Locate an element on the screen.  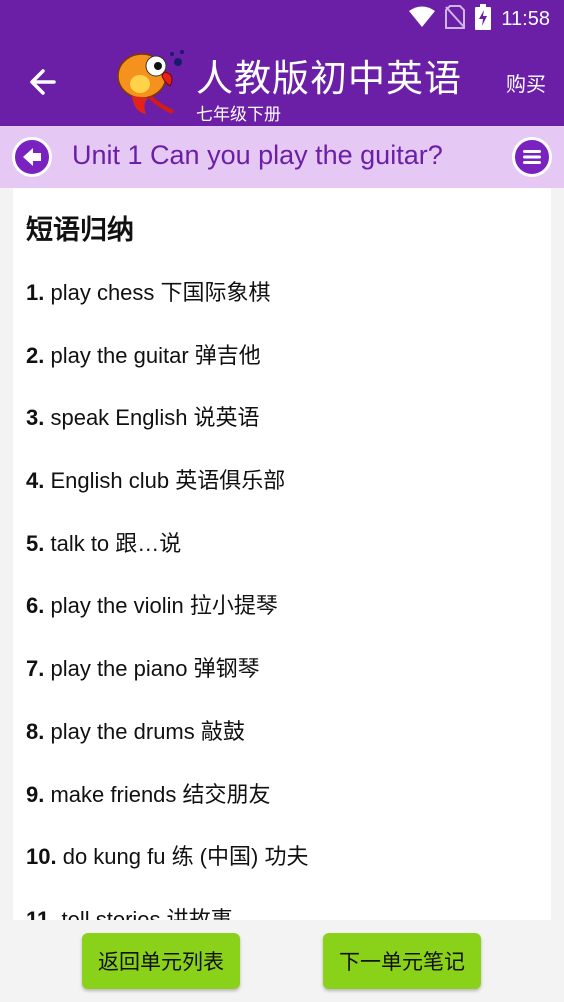
arrow-left-icon is located at coordinates (32, 157).